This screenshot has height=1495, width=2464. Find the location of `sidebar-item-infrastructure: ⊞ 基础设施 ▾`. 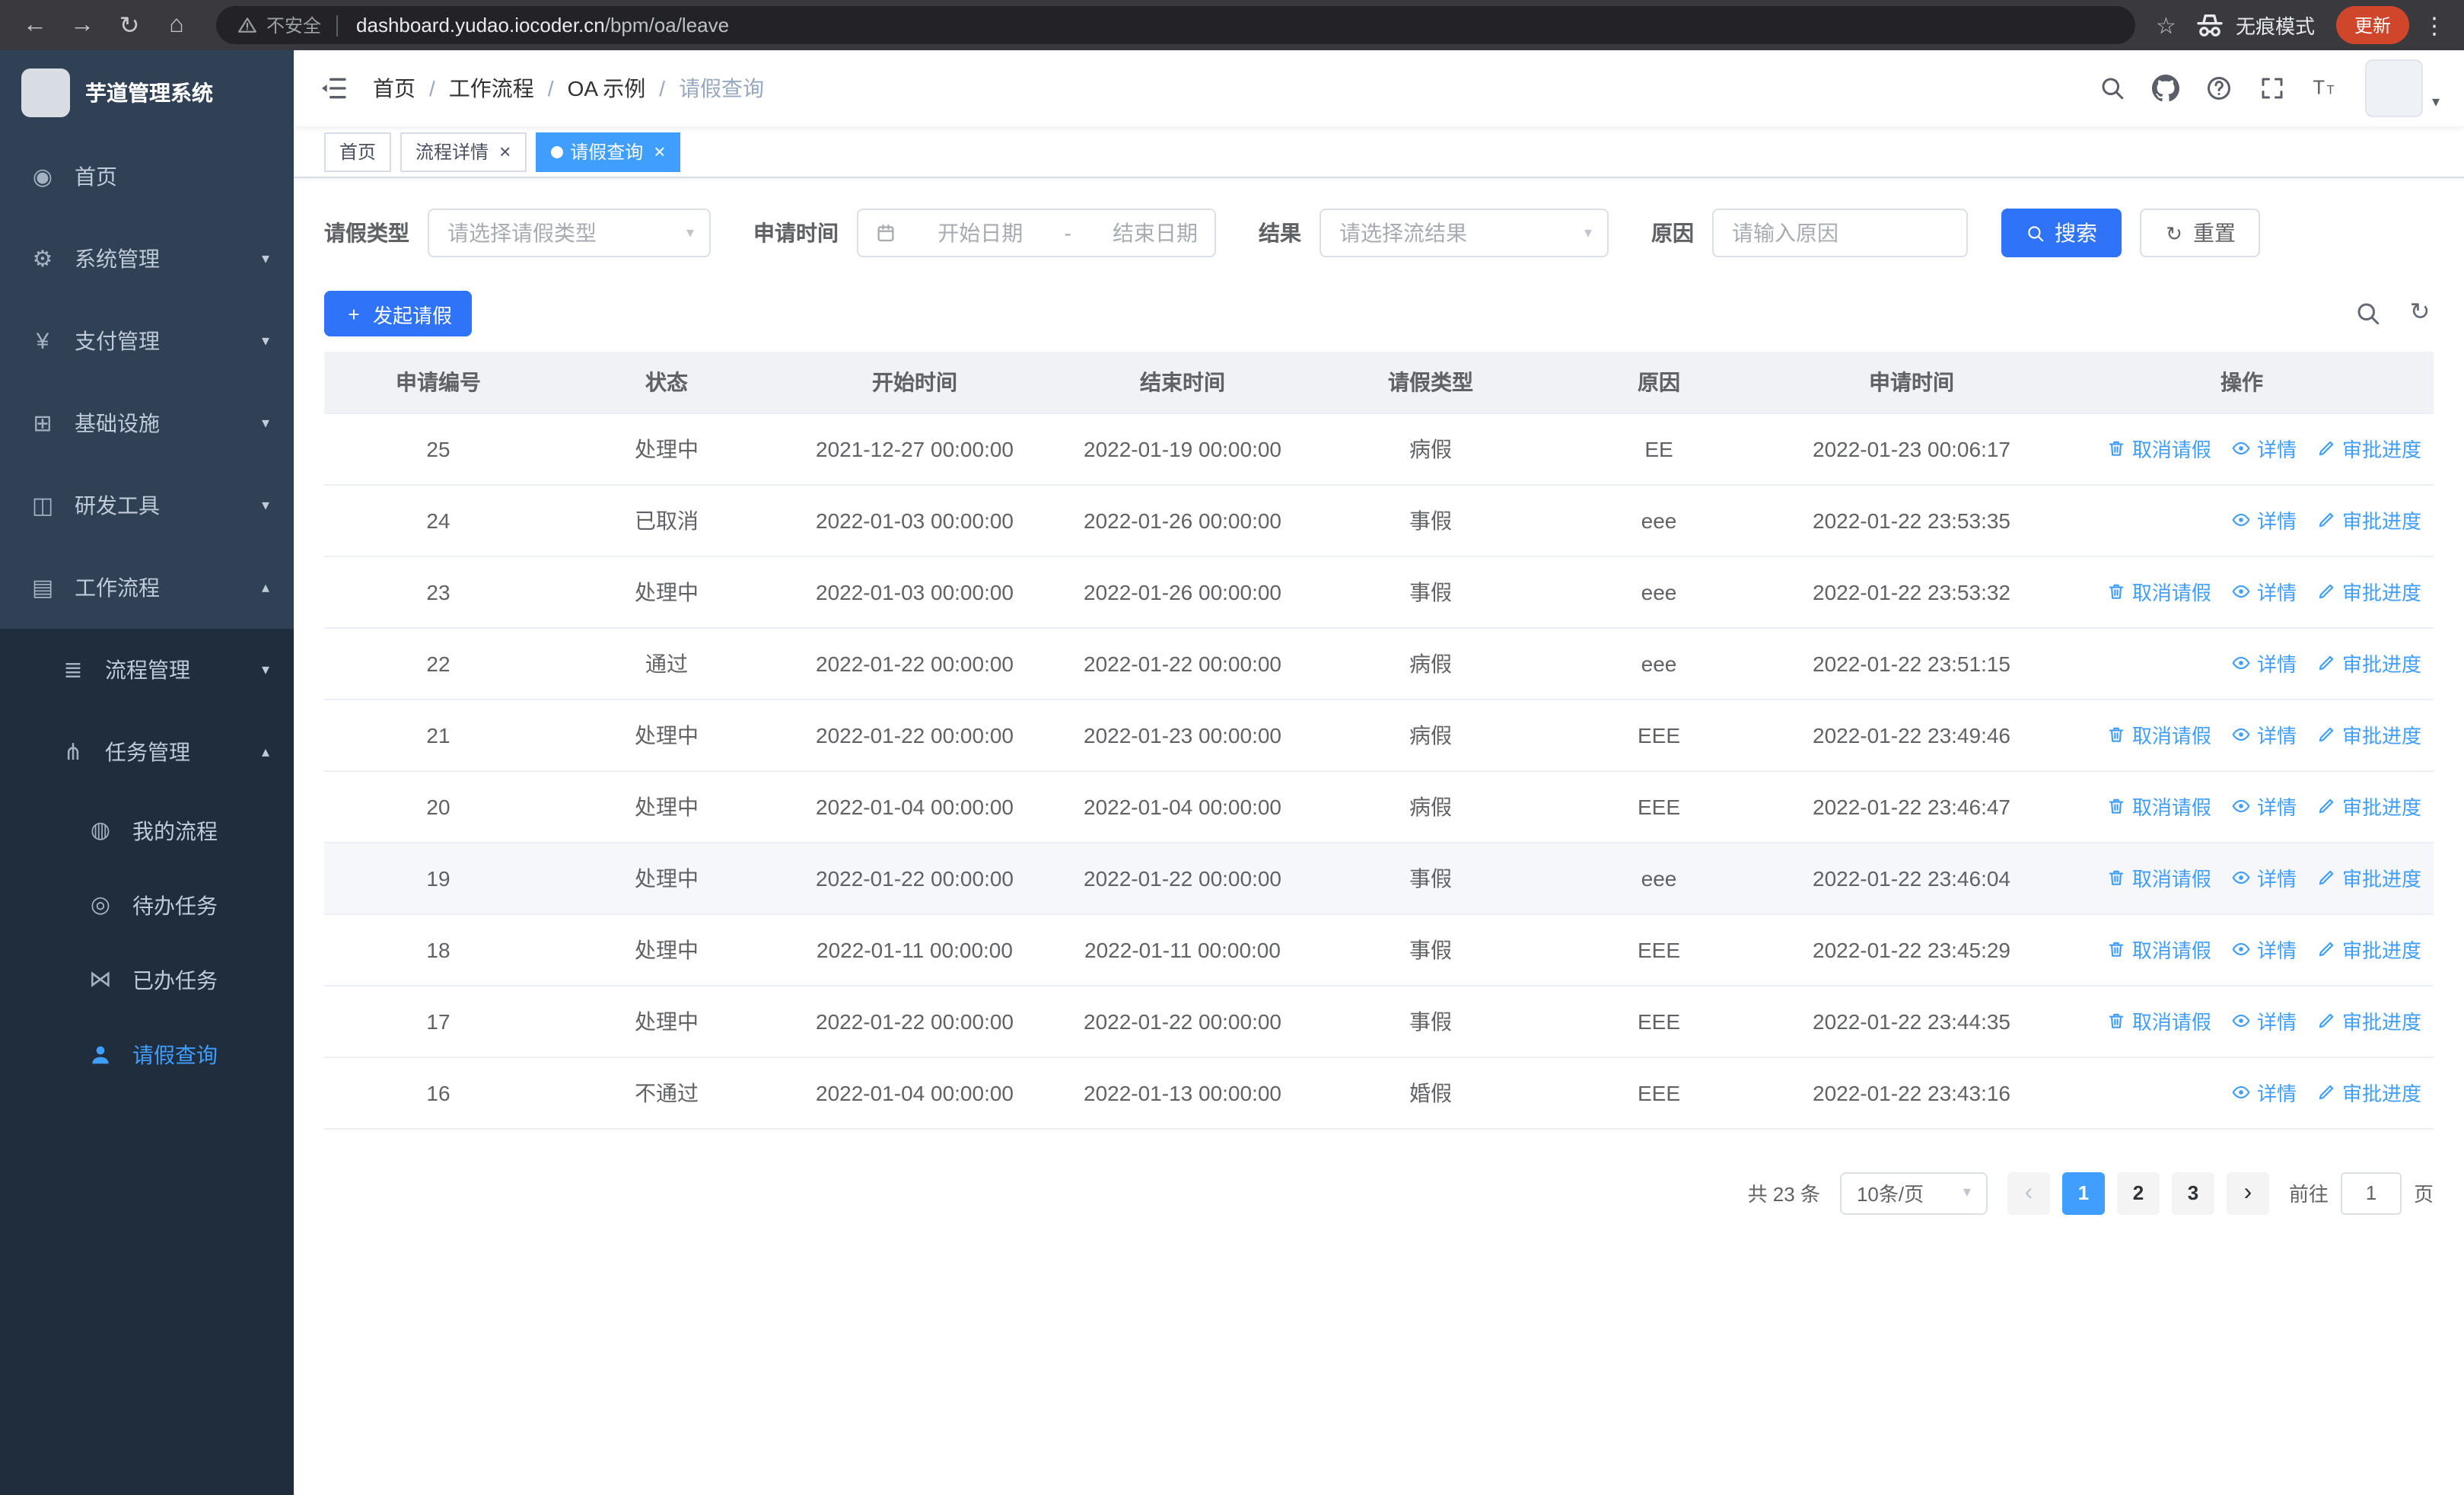

sidebar-item-infrastructure: ⊞ 基础设施 ▾ is located at coordinates (147, 423).